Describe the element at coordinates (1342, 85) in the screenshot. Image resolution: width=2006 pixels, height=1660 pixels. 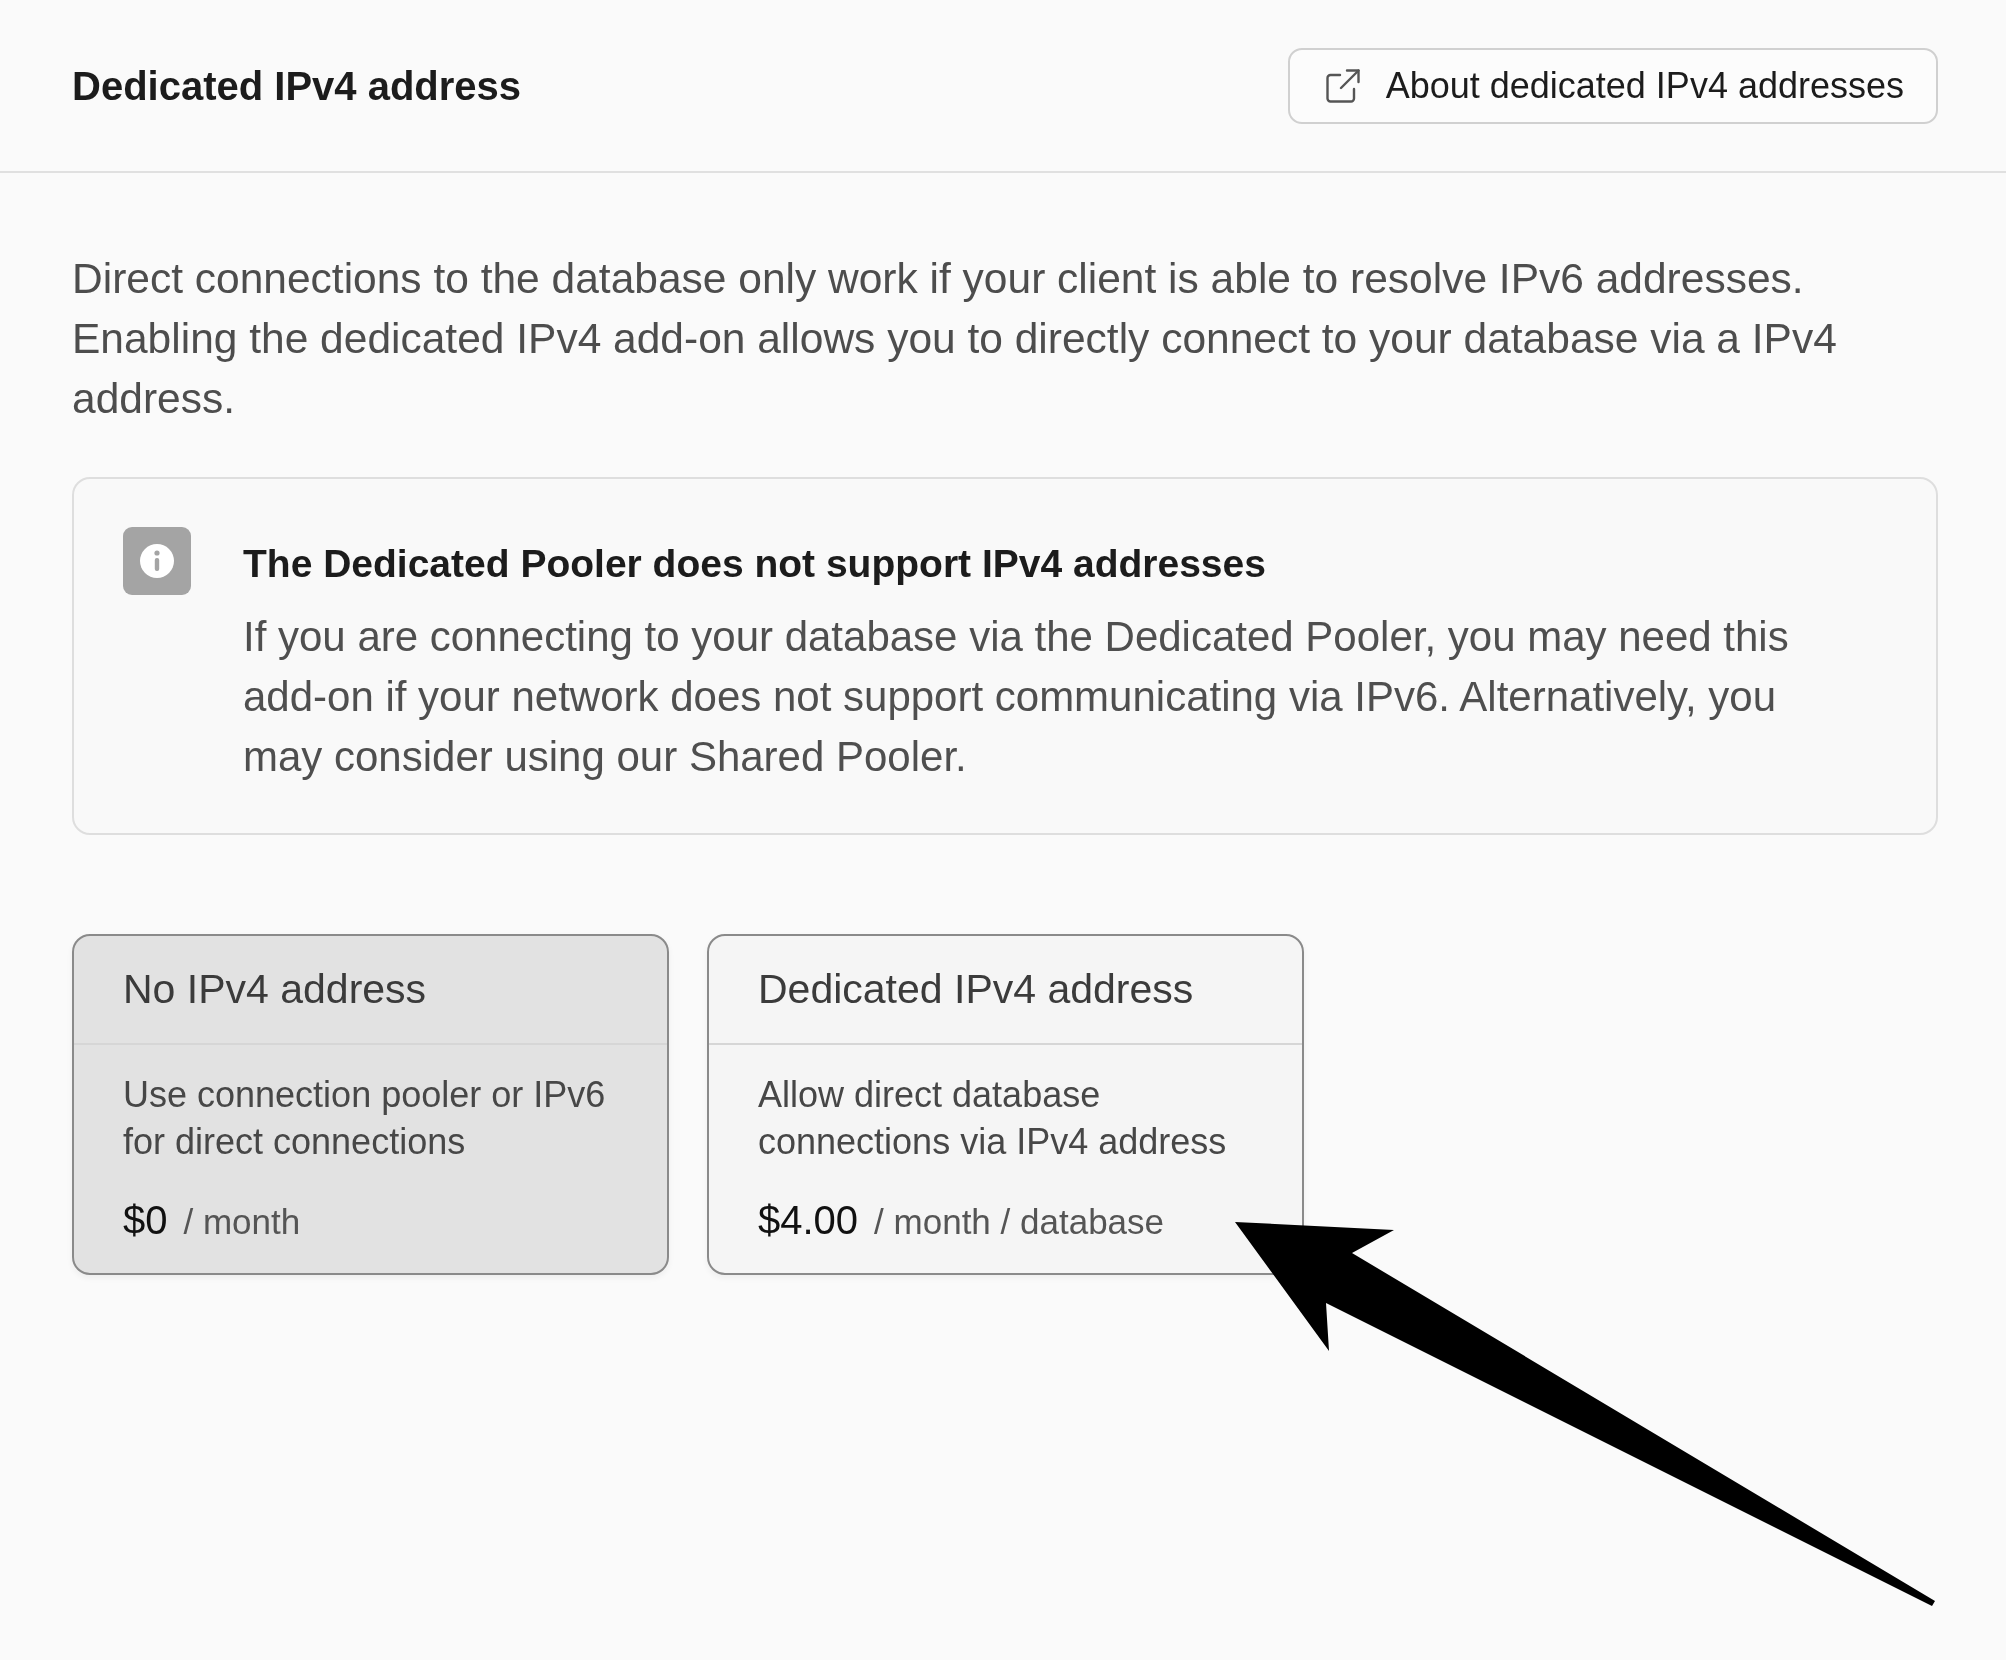
I see `external-link-icon` at that location.